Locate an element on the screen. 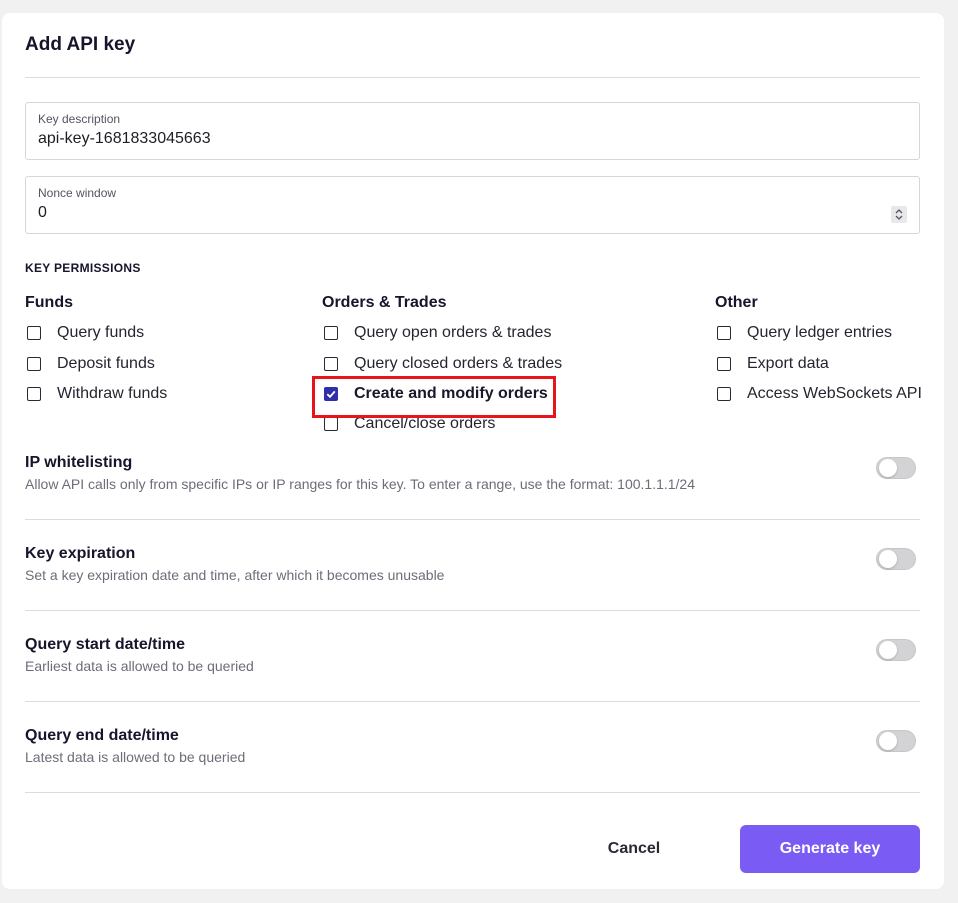 This screenshot has width=958, height=903. highlight-box is located at coordinates (434, 397).